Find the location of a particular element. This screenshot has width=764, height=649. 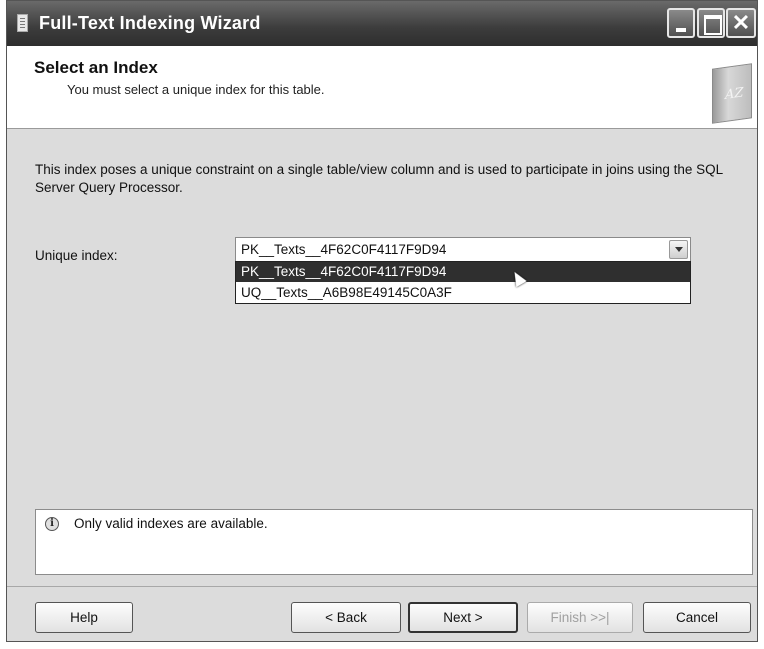

maximize-button is located at coordinates (711, 23).